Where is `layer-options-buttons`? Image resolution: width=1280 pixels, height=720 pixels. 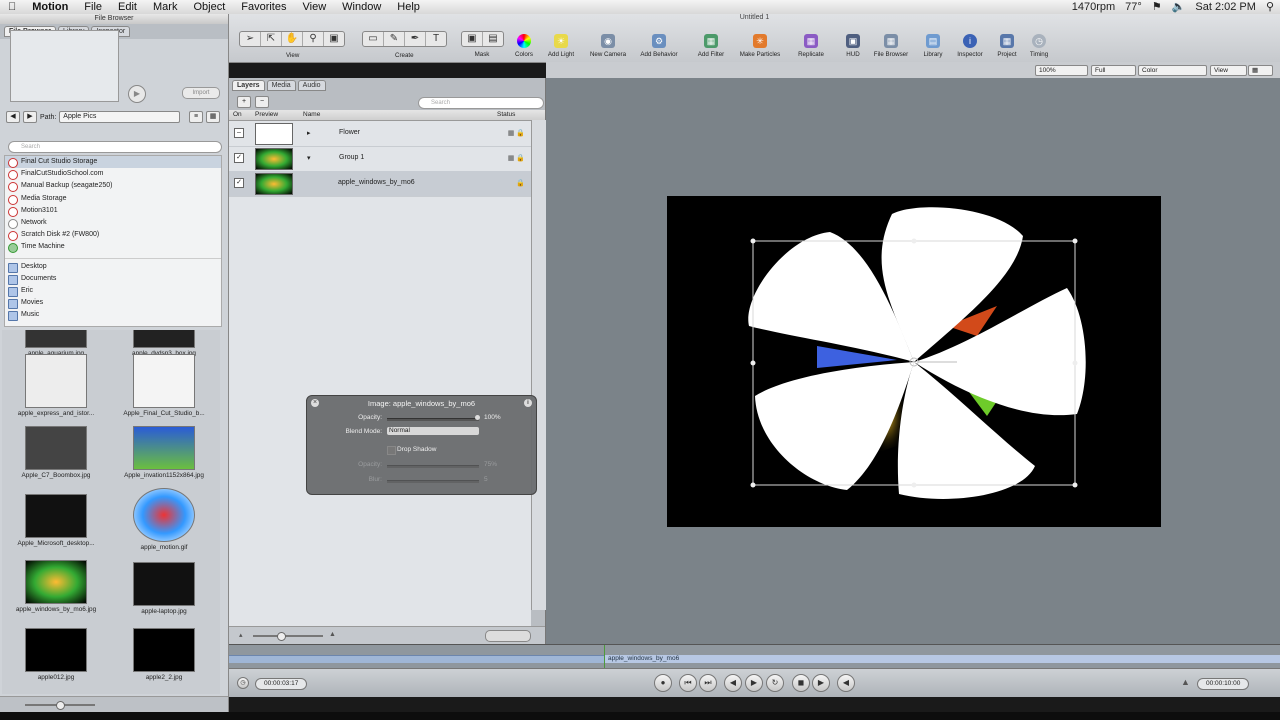 layer-options-buttons is located at coordinates (508, 636).